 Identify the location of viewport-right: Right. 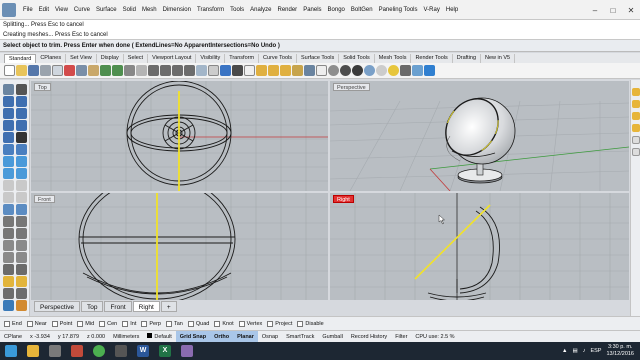
(479, 246).